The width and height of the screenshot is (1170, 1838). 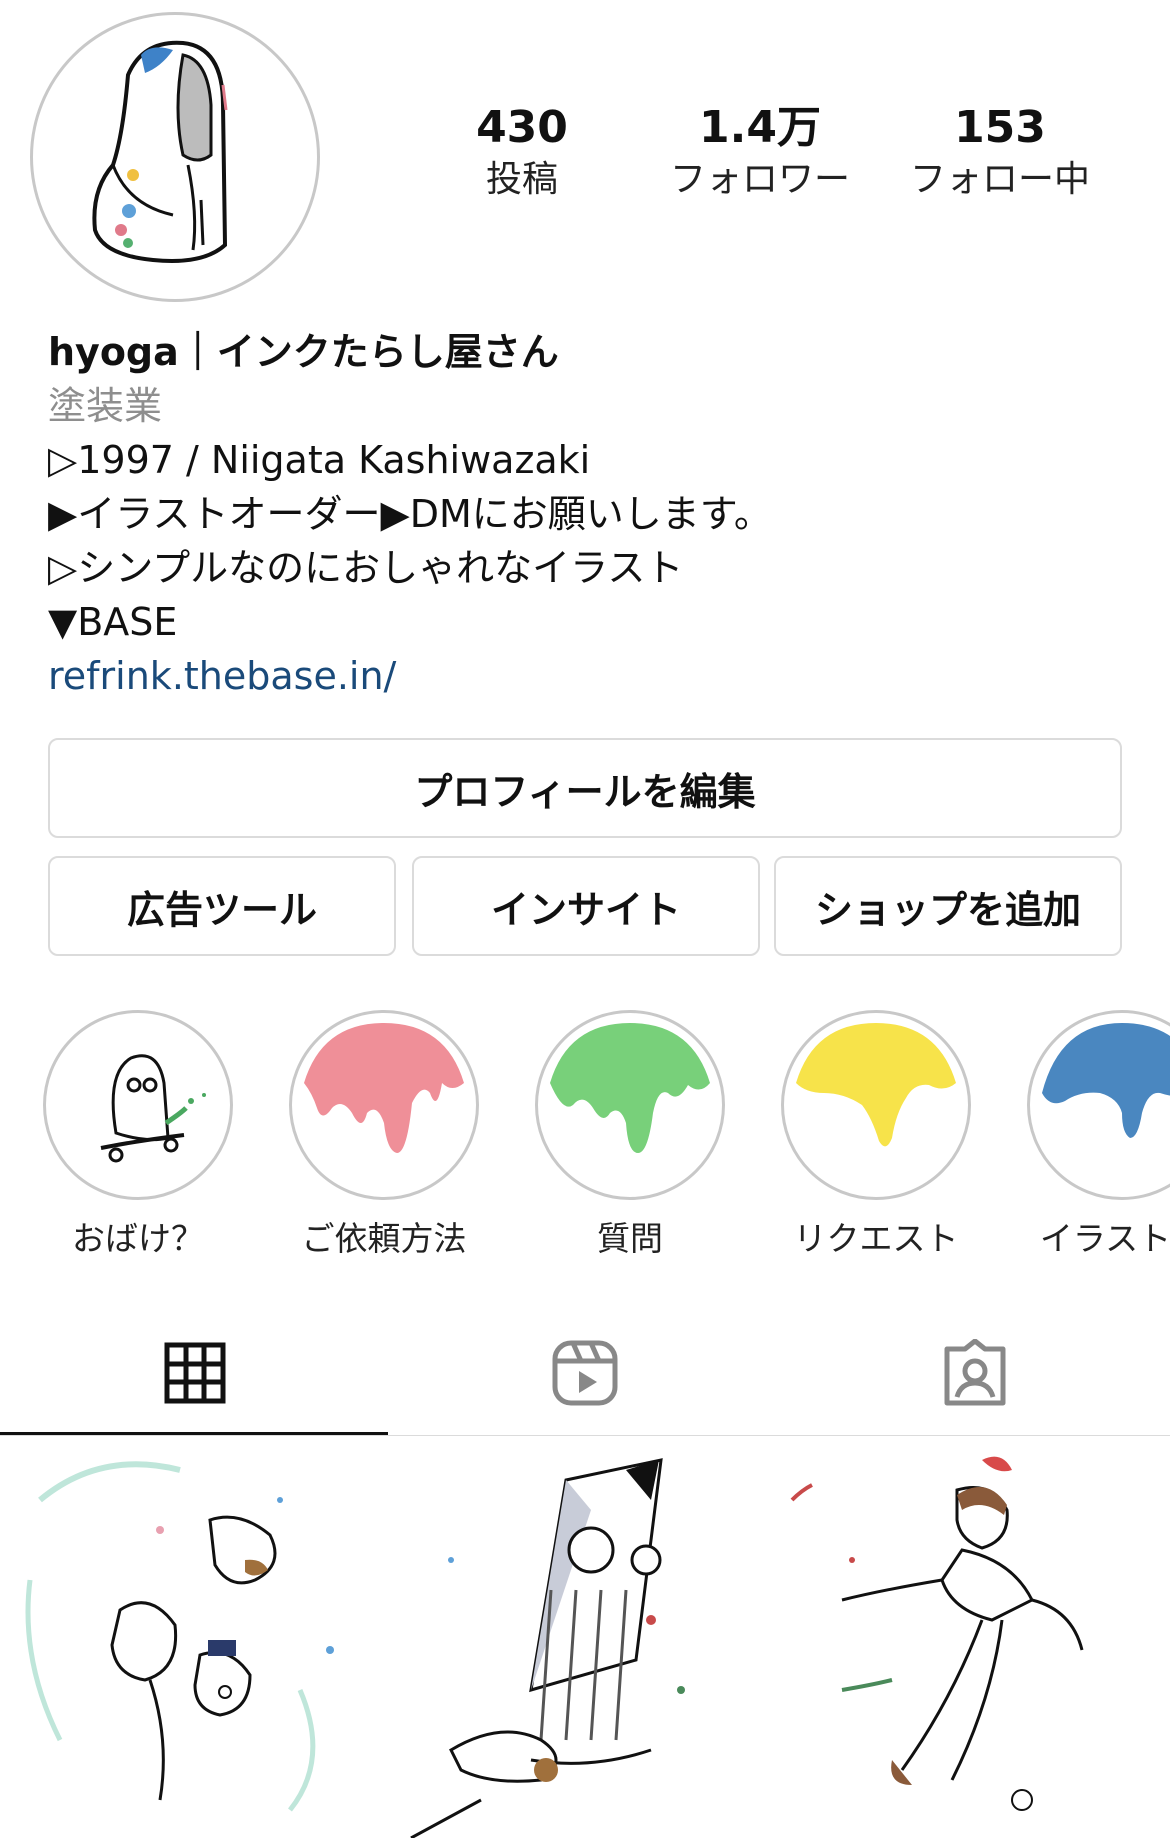 I want to click on following-count: 153 フォロー中, so click(x=1000, y=152).